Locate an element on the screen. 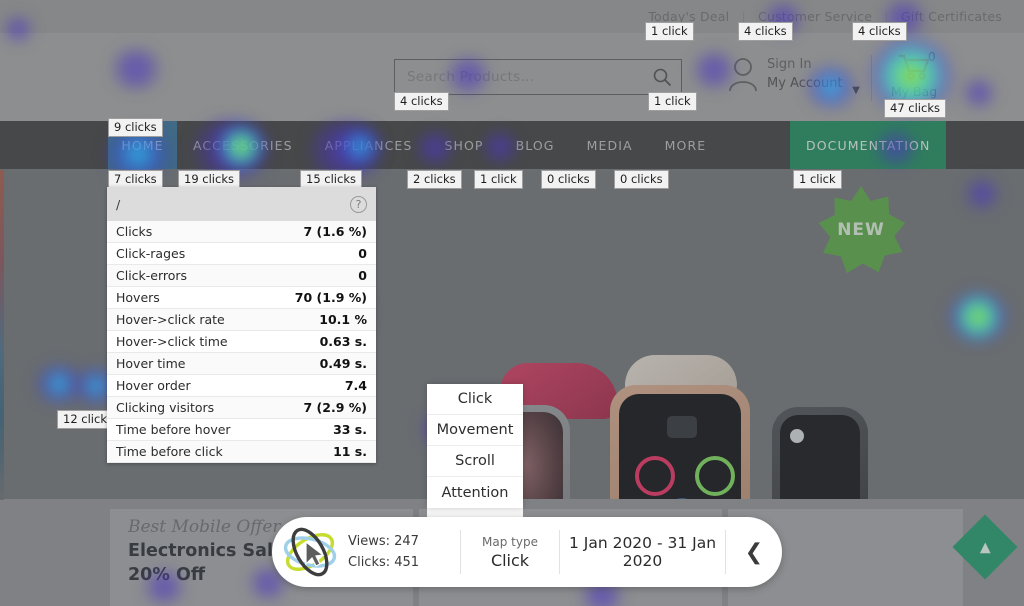 The height and width of the screenshot is (606, 1024). map-type-dropdown: Click Movement Scroll Attention is located at coordinates (475, 446).